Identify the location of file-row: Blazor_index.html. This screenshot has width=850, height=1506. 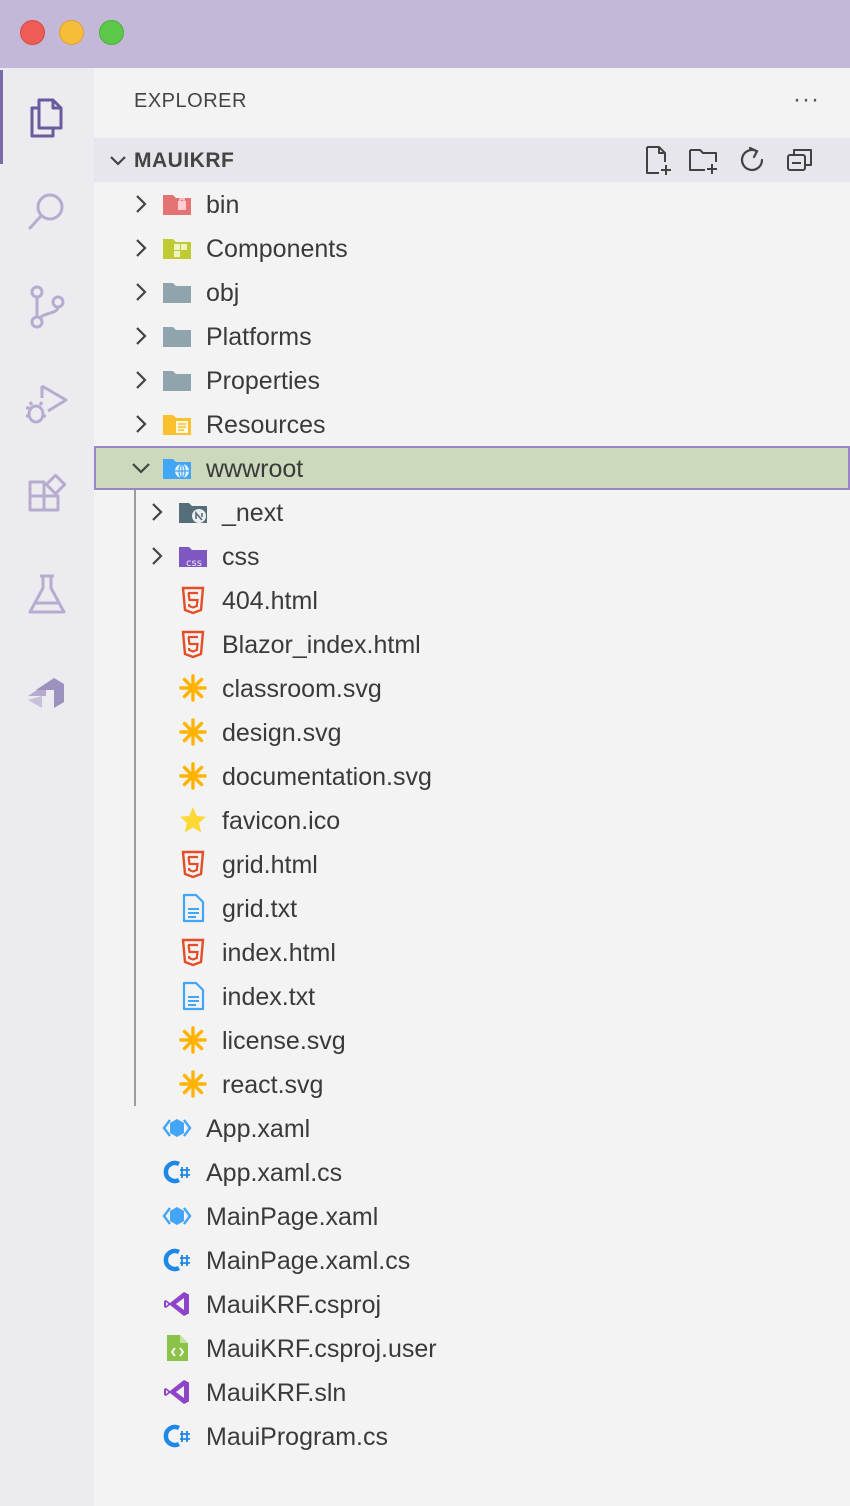
(472, 644).